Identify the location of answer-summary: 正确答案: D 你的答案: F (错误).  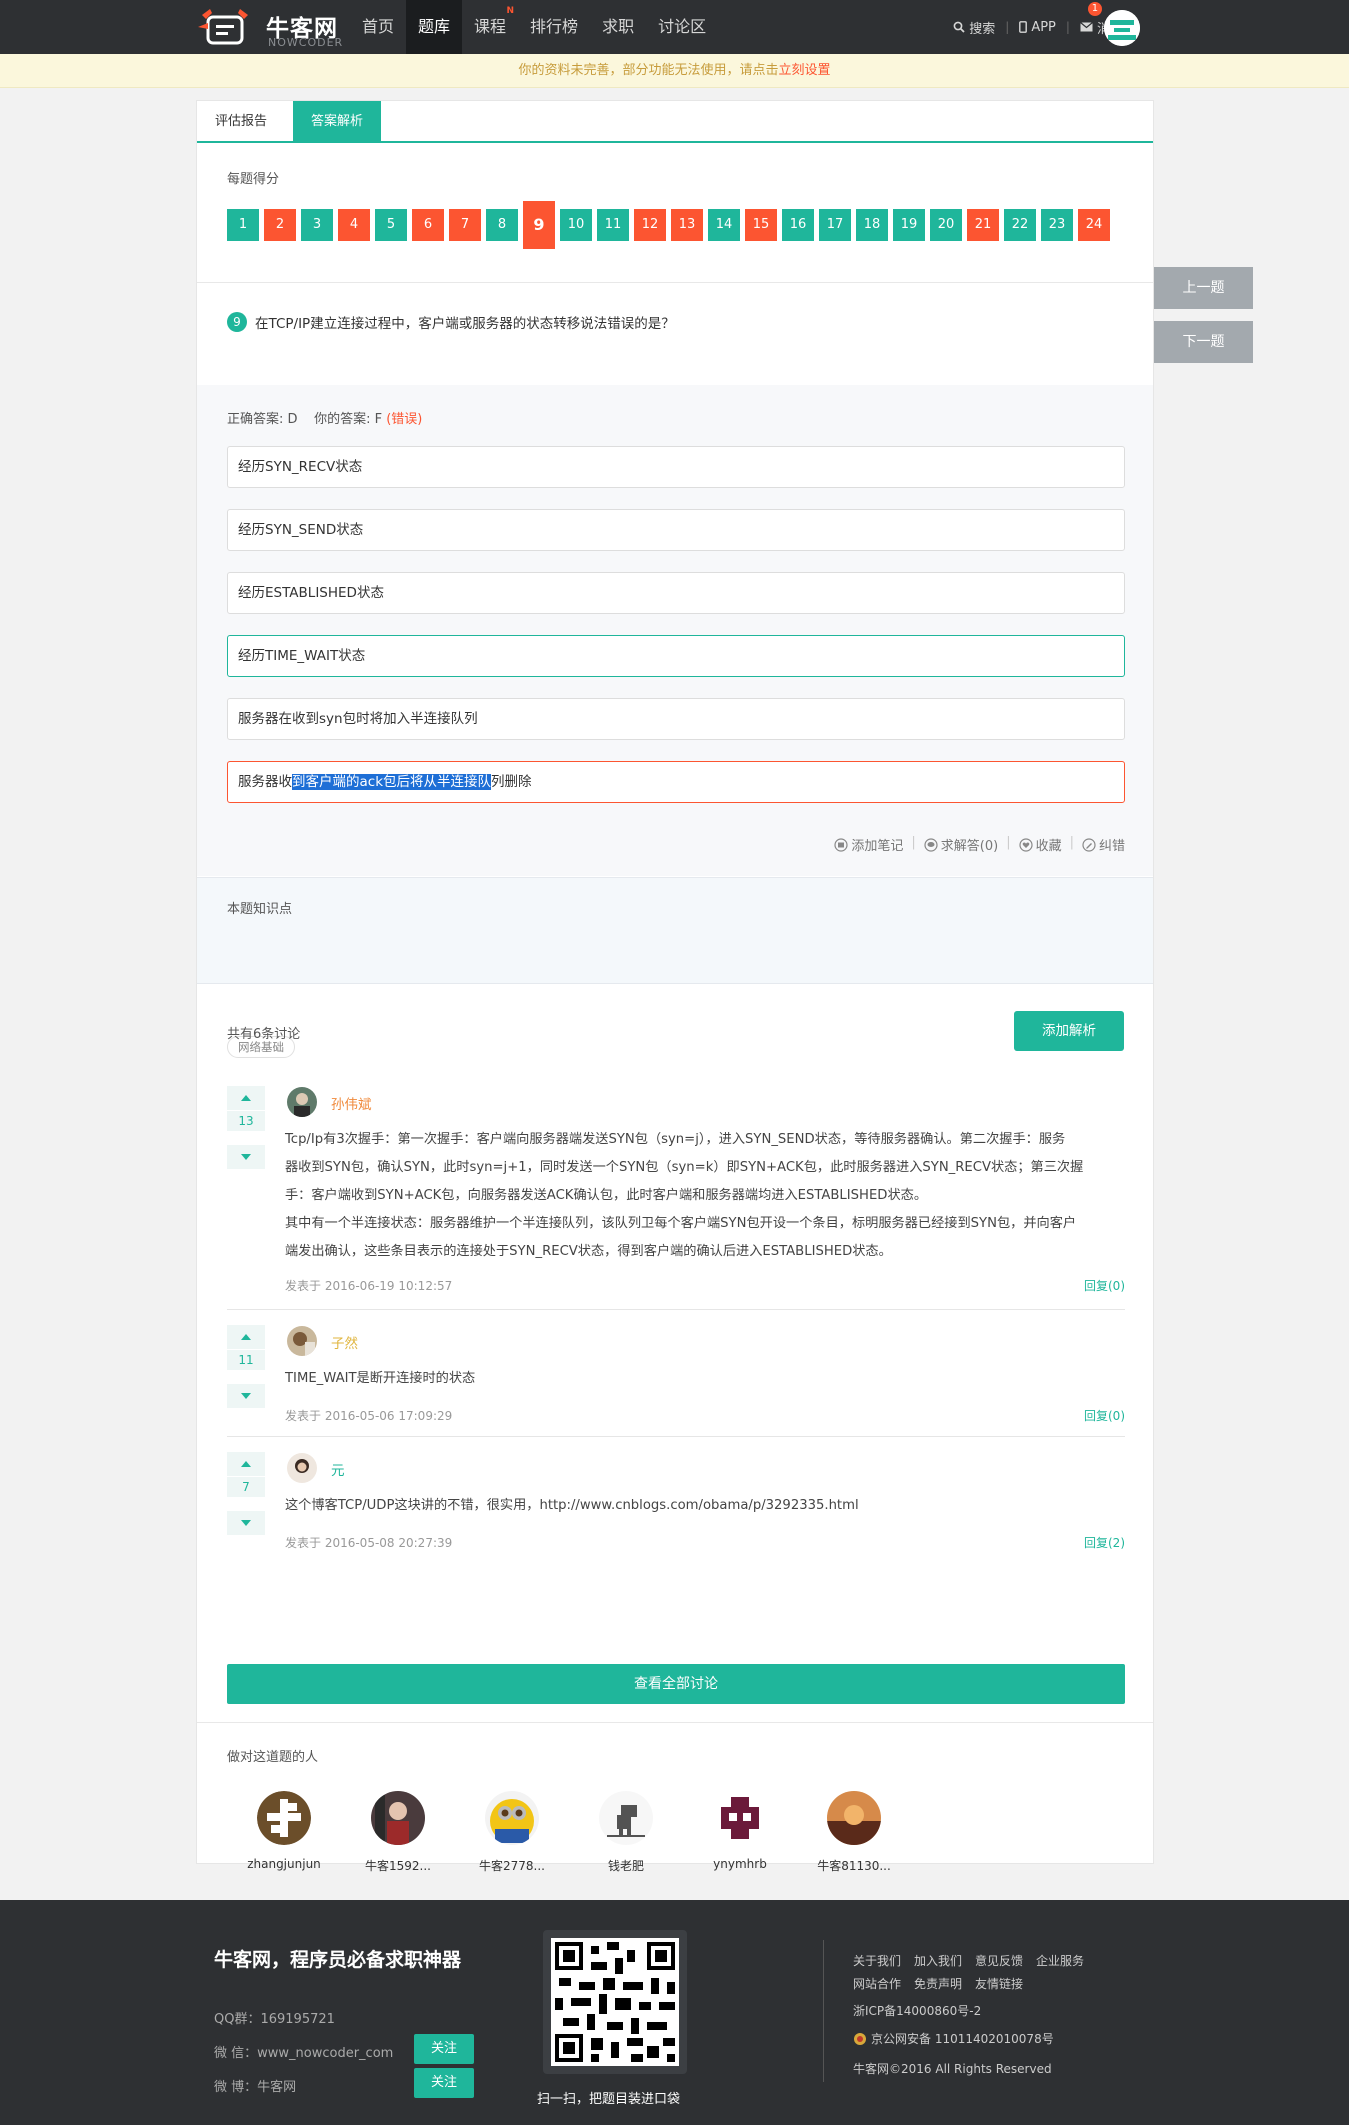
(324, 417).